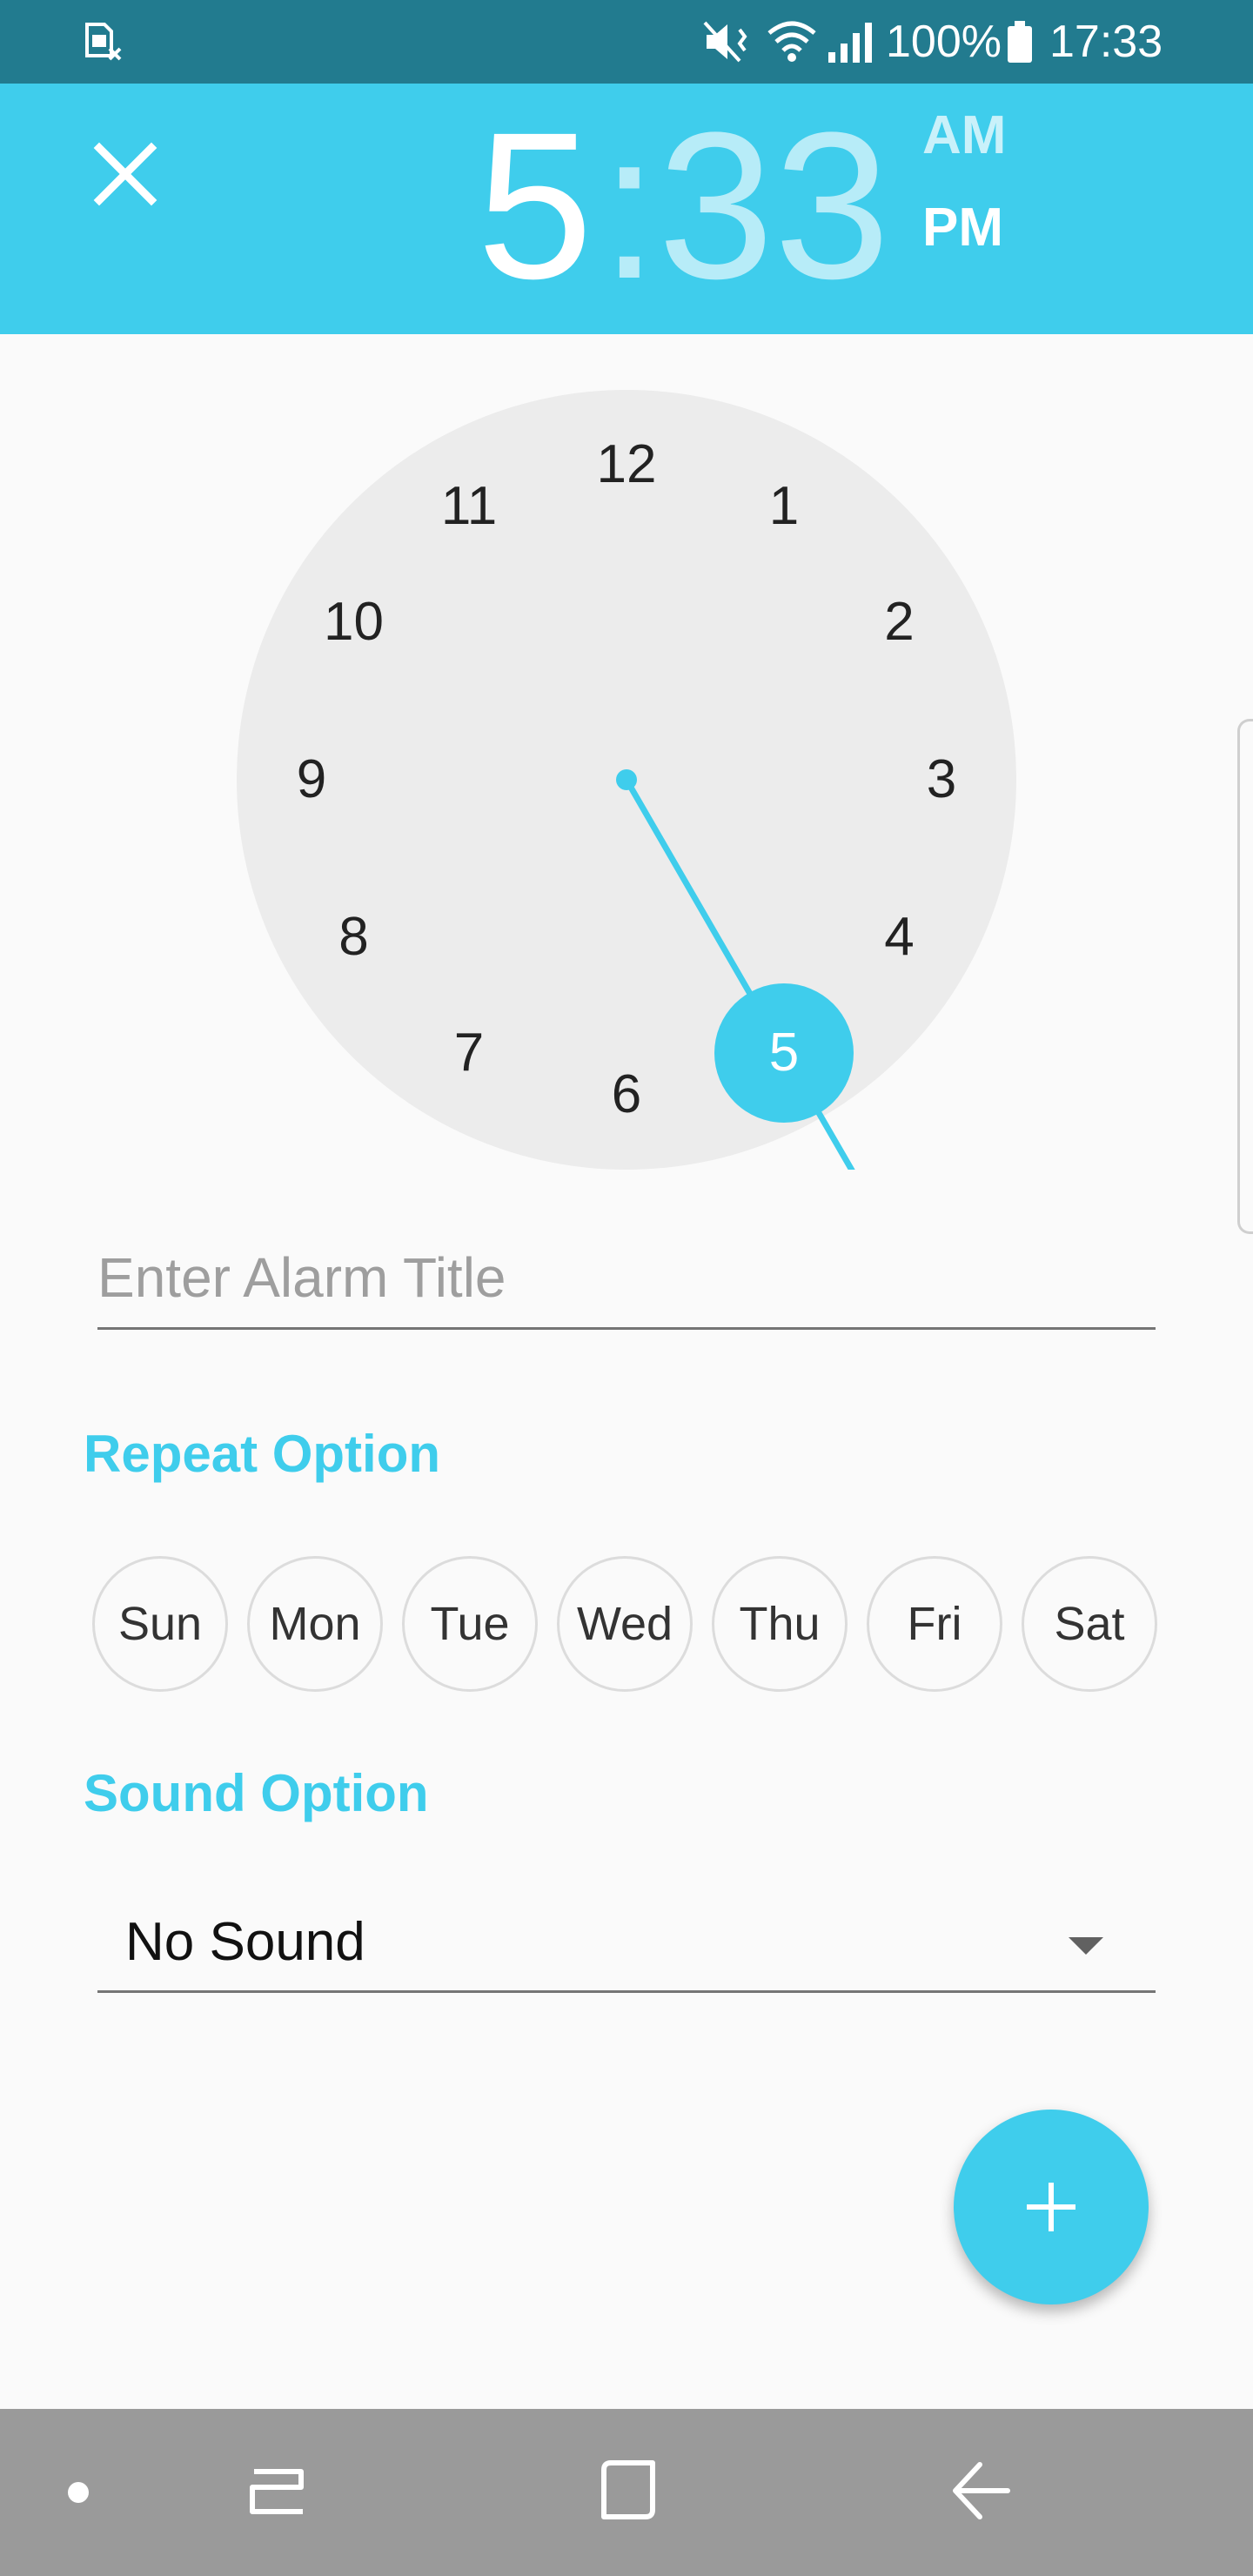 This screenshot has width=1253, height=2576. Describe the element at coordinates (944, 42) in the screenshot. I see `battery-percentage: 100%` at that location.